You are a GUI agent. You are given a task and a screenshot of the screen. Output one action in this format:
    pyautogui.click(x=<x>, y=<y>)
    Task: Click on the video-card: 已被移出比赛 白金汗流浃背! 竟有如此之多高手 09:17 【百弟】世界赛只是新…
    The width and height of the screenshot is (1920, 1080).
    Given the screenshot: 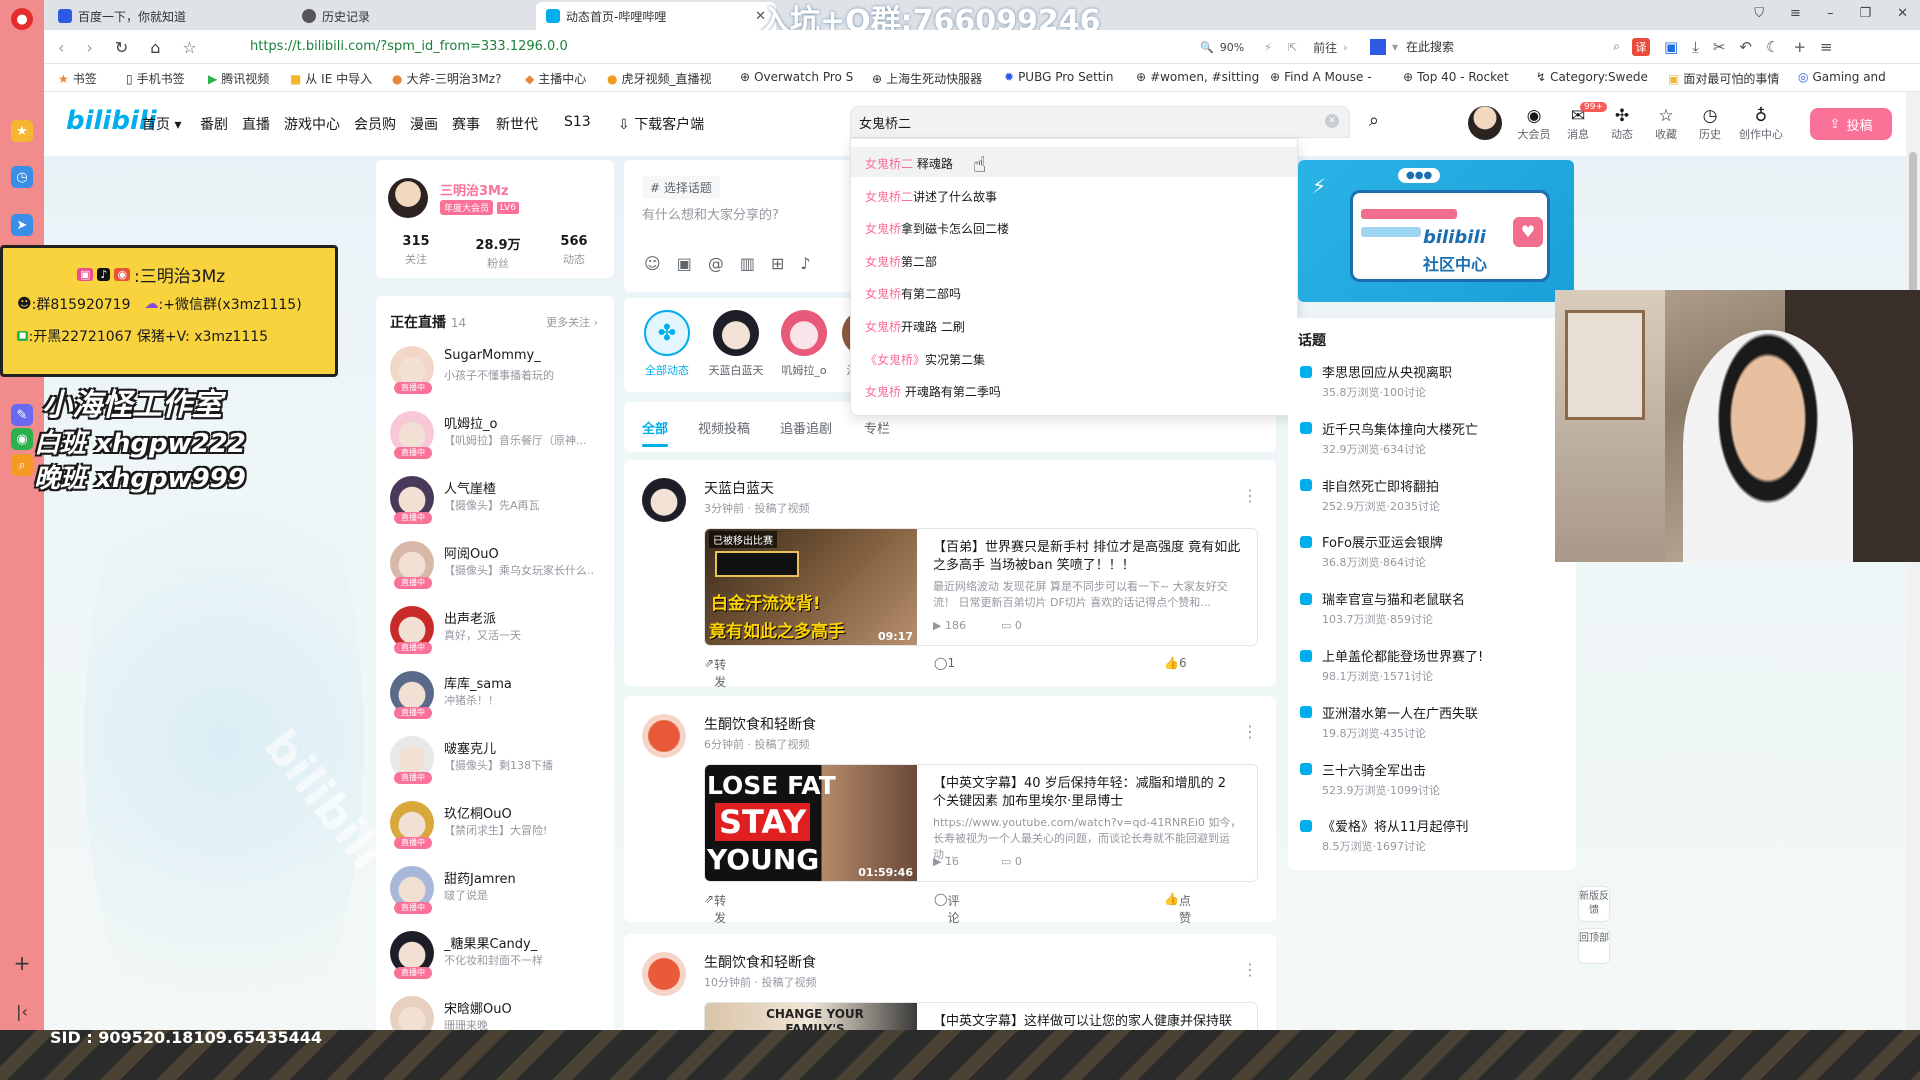 What is the action you would take?
    pyautogui.click(x=981, y=587)
    